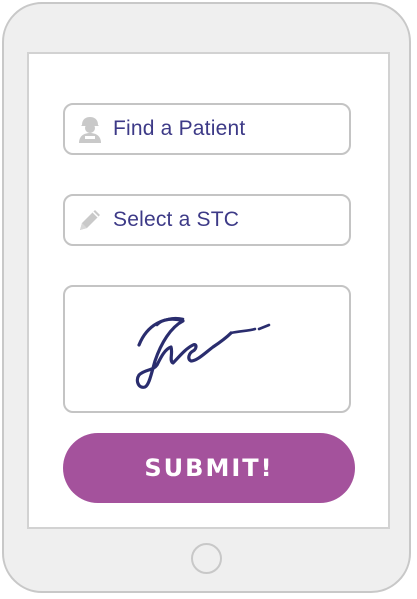 The image size is (417, 599). I want to click on select-stc-label: Select a STC, so click(176, 219).